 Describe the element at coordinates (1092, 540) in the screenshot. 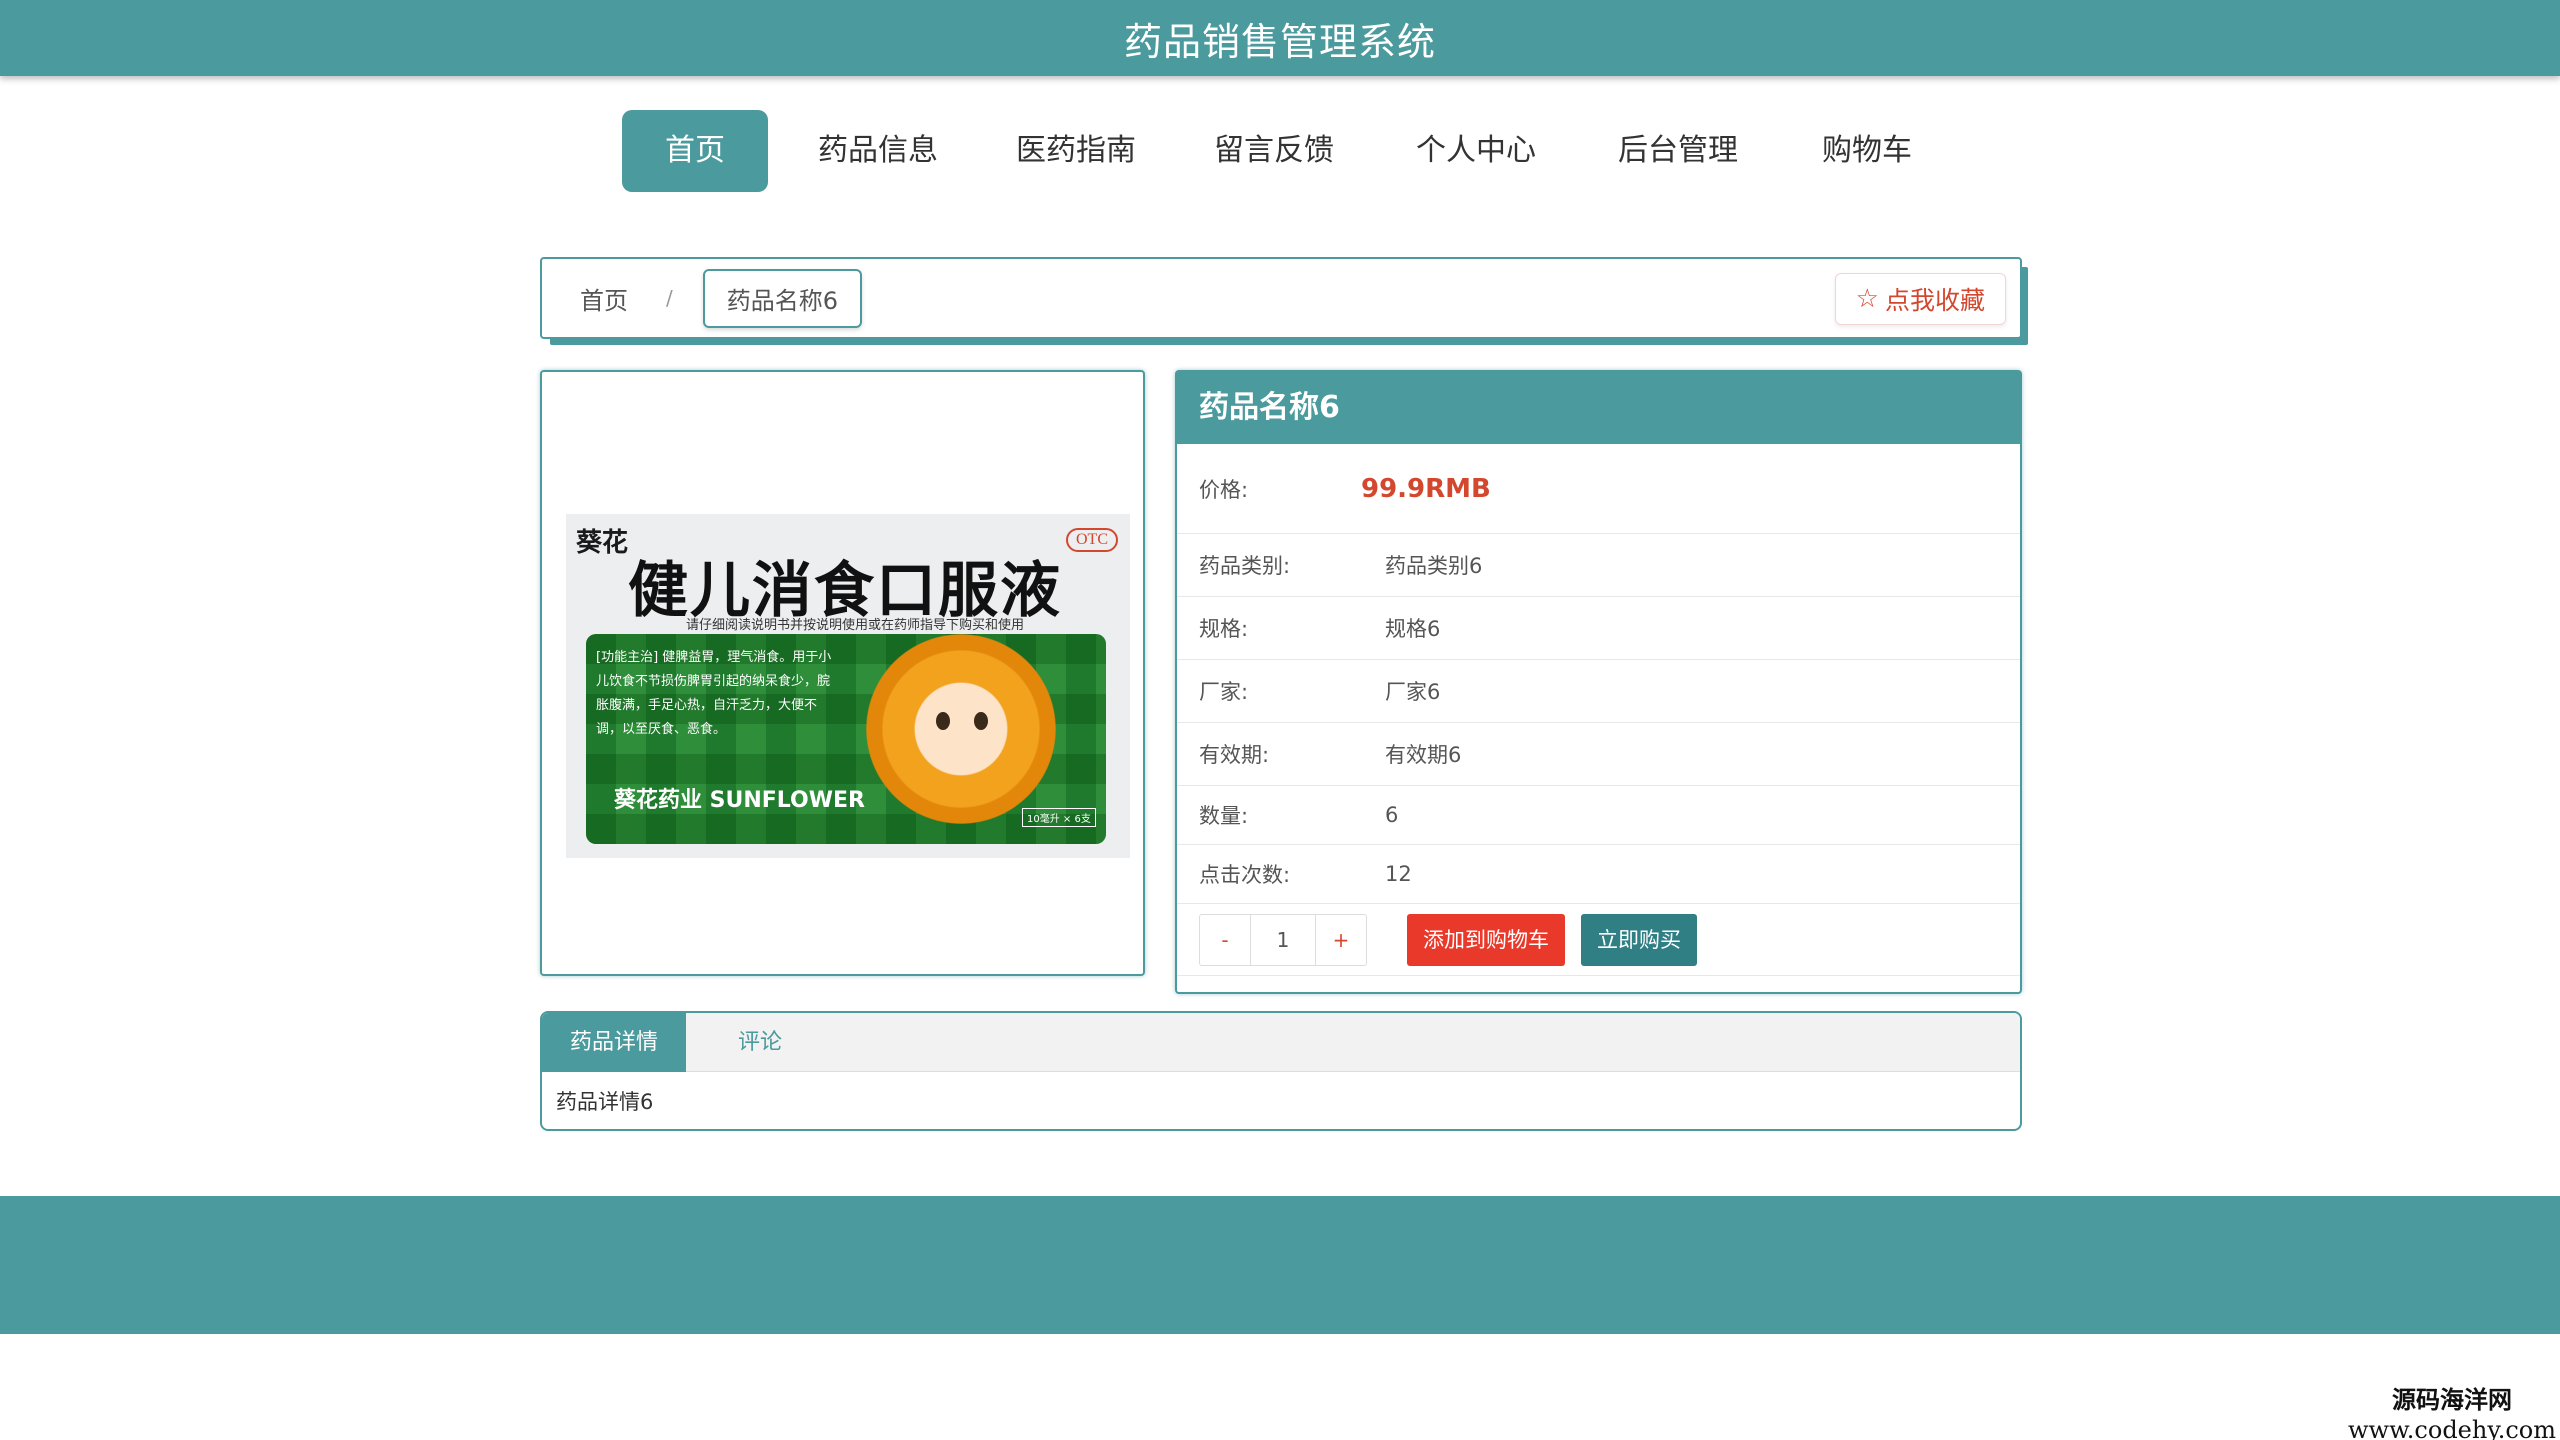

I see `otc-badge: OTC` at that location.